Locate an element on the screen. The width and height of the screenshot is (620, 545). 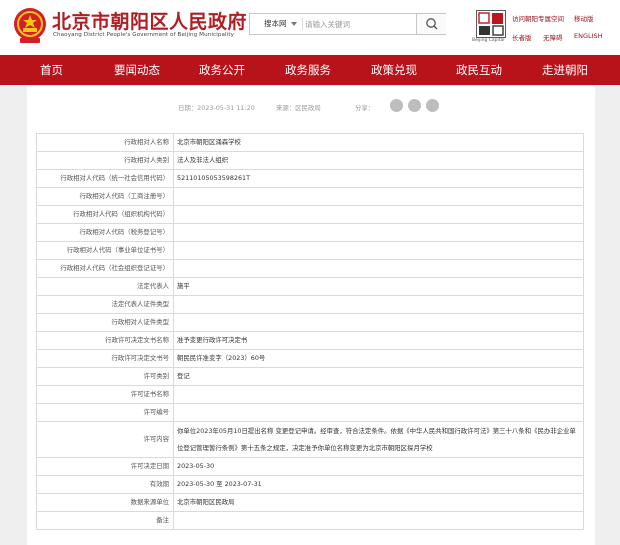
field-value: 52110105053598261T is located at coordinates (378, 178).